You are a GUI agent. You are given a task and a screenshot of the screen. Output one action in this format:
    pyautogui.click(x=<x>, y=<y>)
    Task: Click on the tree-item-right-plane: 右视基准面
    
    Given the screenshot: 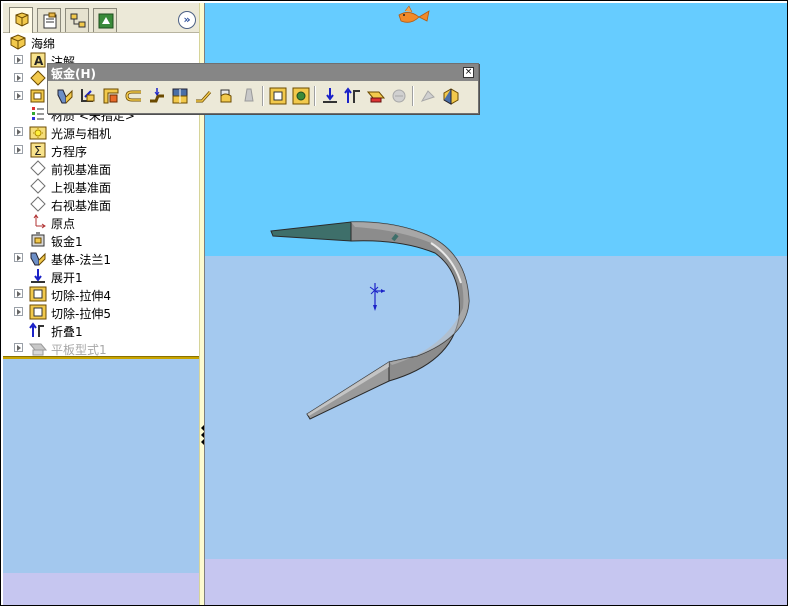 What is the action you would take?
    pyautogui.click(x=101, y=204)
    